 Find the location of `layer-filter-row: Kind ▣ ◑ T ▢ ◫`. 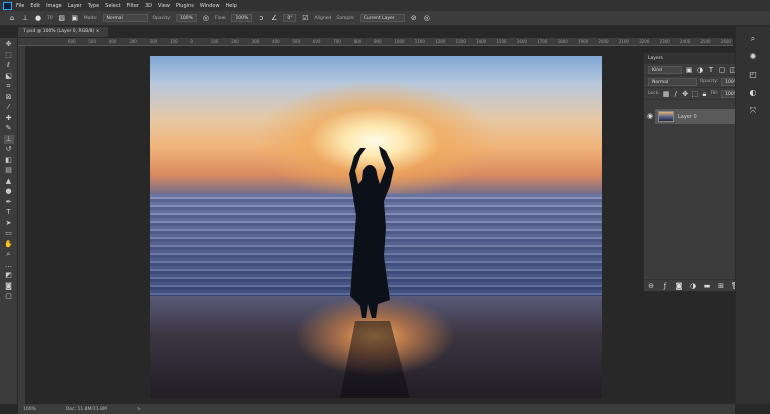

layer-filter-row: Kind ▣ ◑ T ▢ ◫ is located at coordinates (693, 70).